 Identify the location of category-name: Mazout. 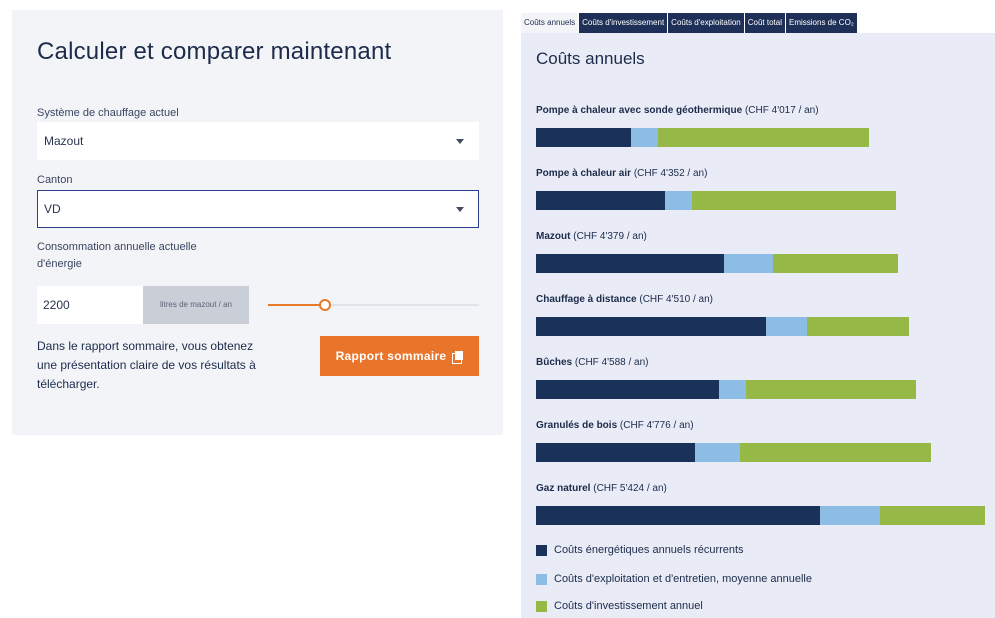
(553, 236).